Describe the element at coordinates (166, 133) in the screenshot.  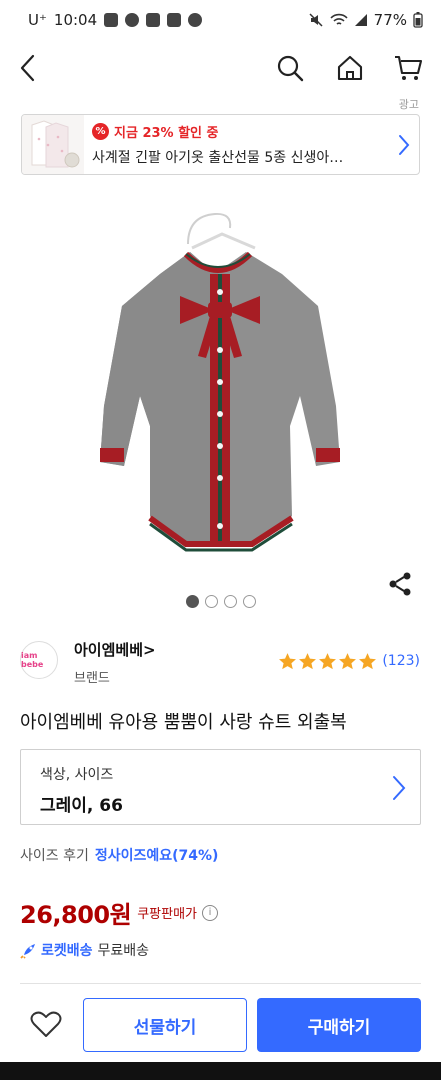
I see `ad-discount-text: 지금 23% 할인 중` at that location.